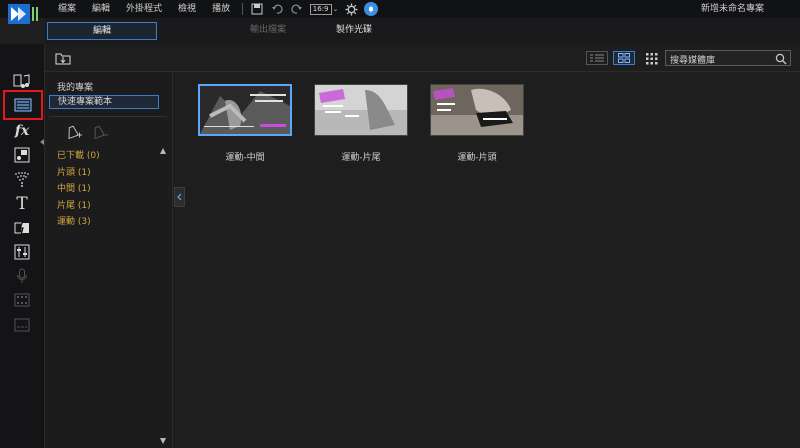  I want to click on audio-mixing-room-button, so click(22, 252).